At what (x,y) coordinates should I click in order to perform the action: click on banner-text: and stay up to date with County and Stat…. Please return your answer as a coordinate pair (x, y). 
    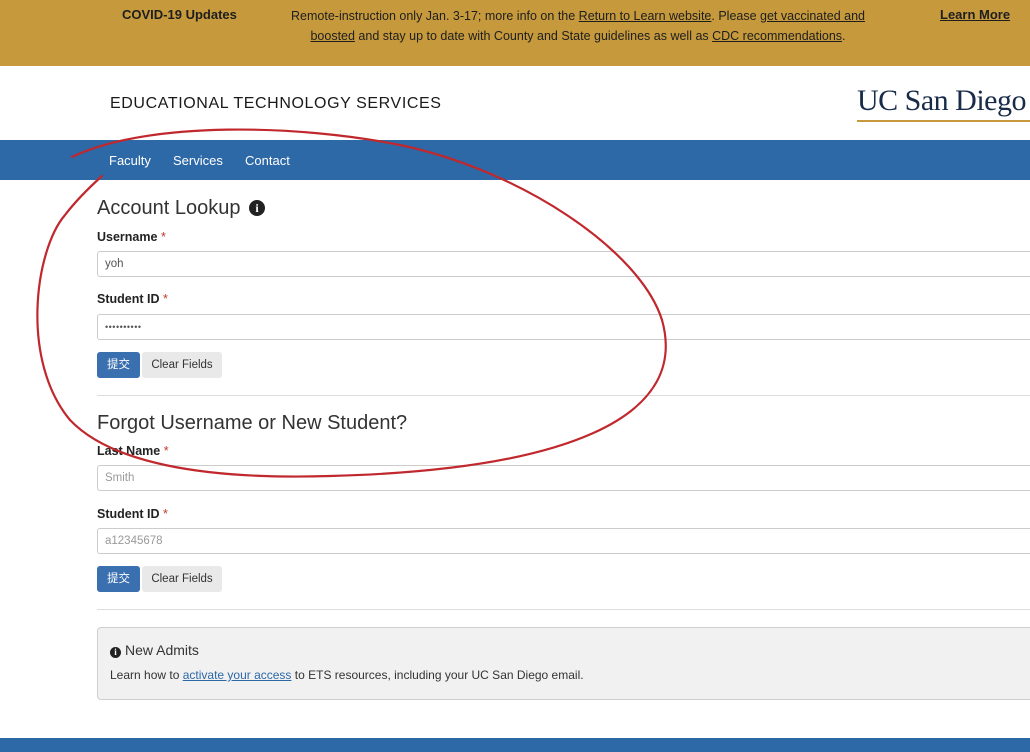
    Looking at the image, I should click on (533, 36).